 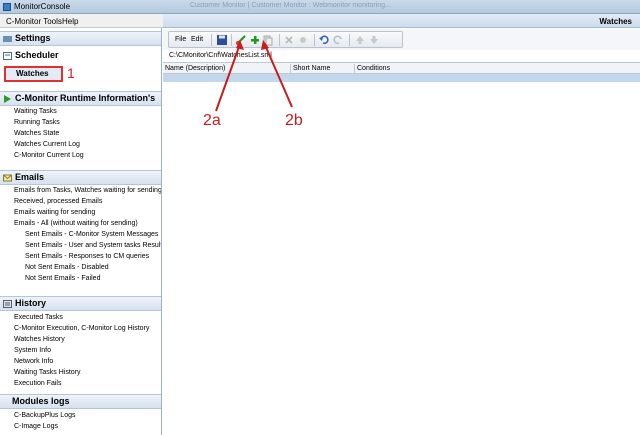 What do you see at coordinates (360, 40) in the screenshot?
I see `move-up-icon` at bounding box center [360, 40].